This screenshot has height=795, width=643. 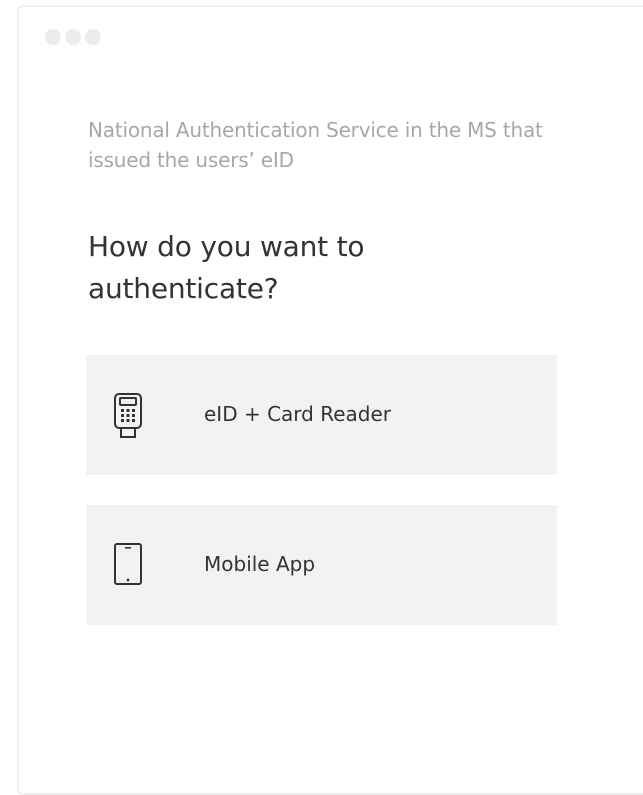 I want to click on window-controls, so click(x=73, y=37).